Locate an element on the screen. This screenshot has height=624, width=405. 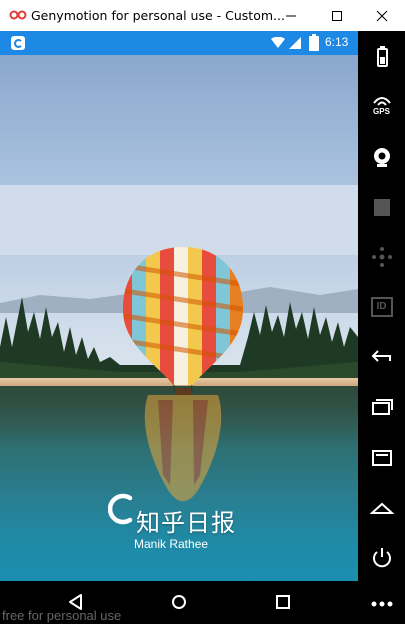
close-icon is located at coordinates (382, 16).